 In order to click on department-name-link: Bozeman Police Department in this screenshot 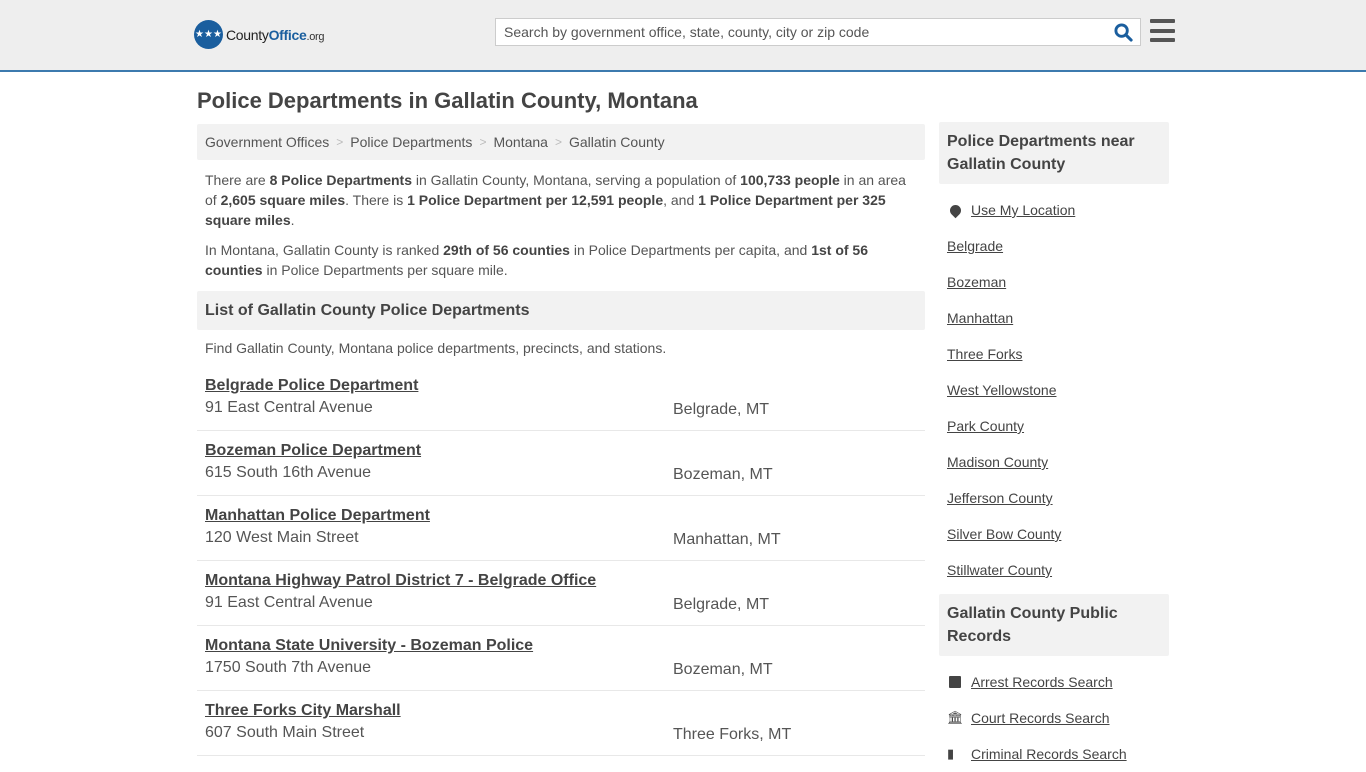, I will do `click(313, 451)`.